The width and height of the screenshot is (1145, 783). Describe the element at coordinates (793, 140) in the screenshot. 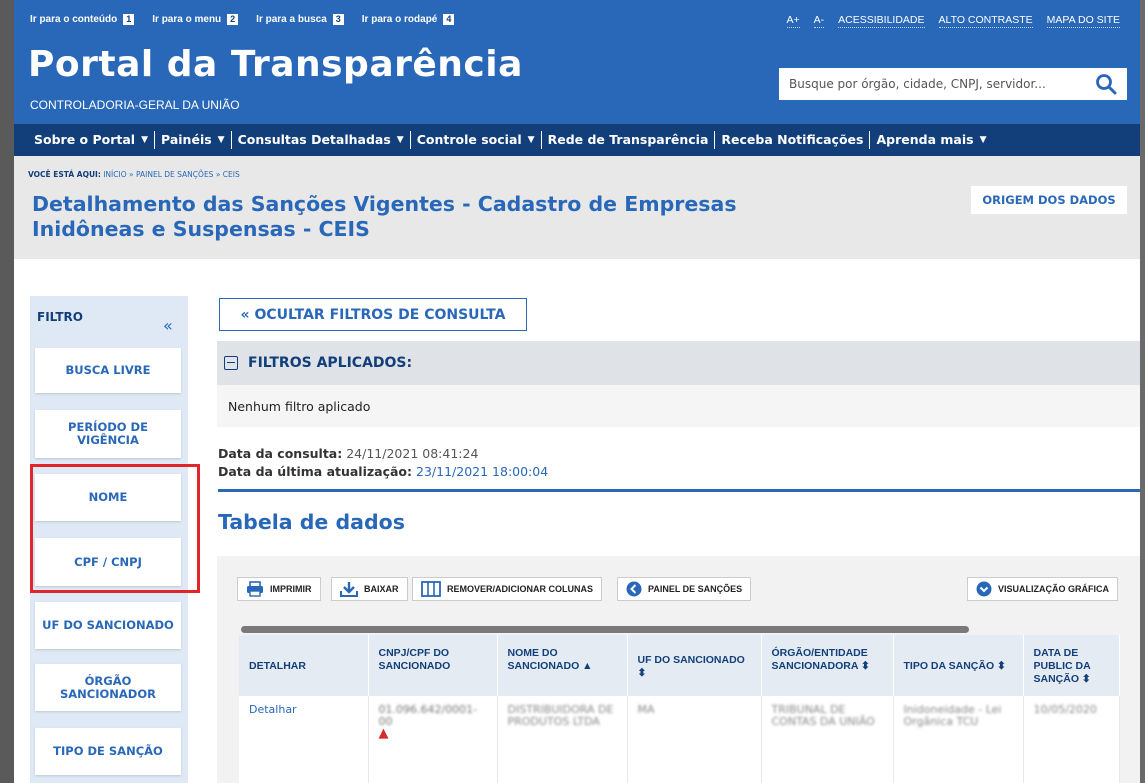

I see `nav-receba-notificacoes: Receba Notificações` at that location.